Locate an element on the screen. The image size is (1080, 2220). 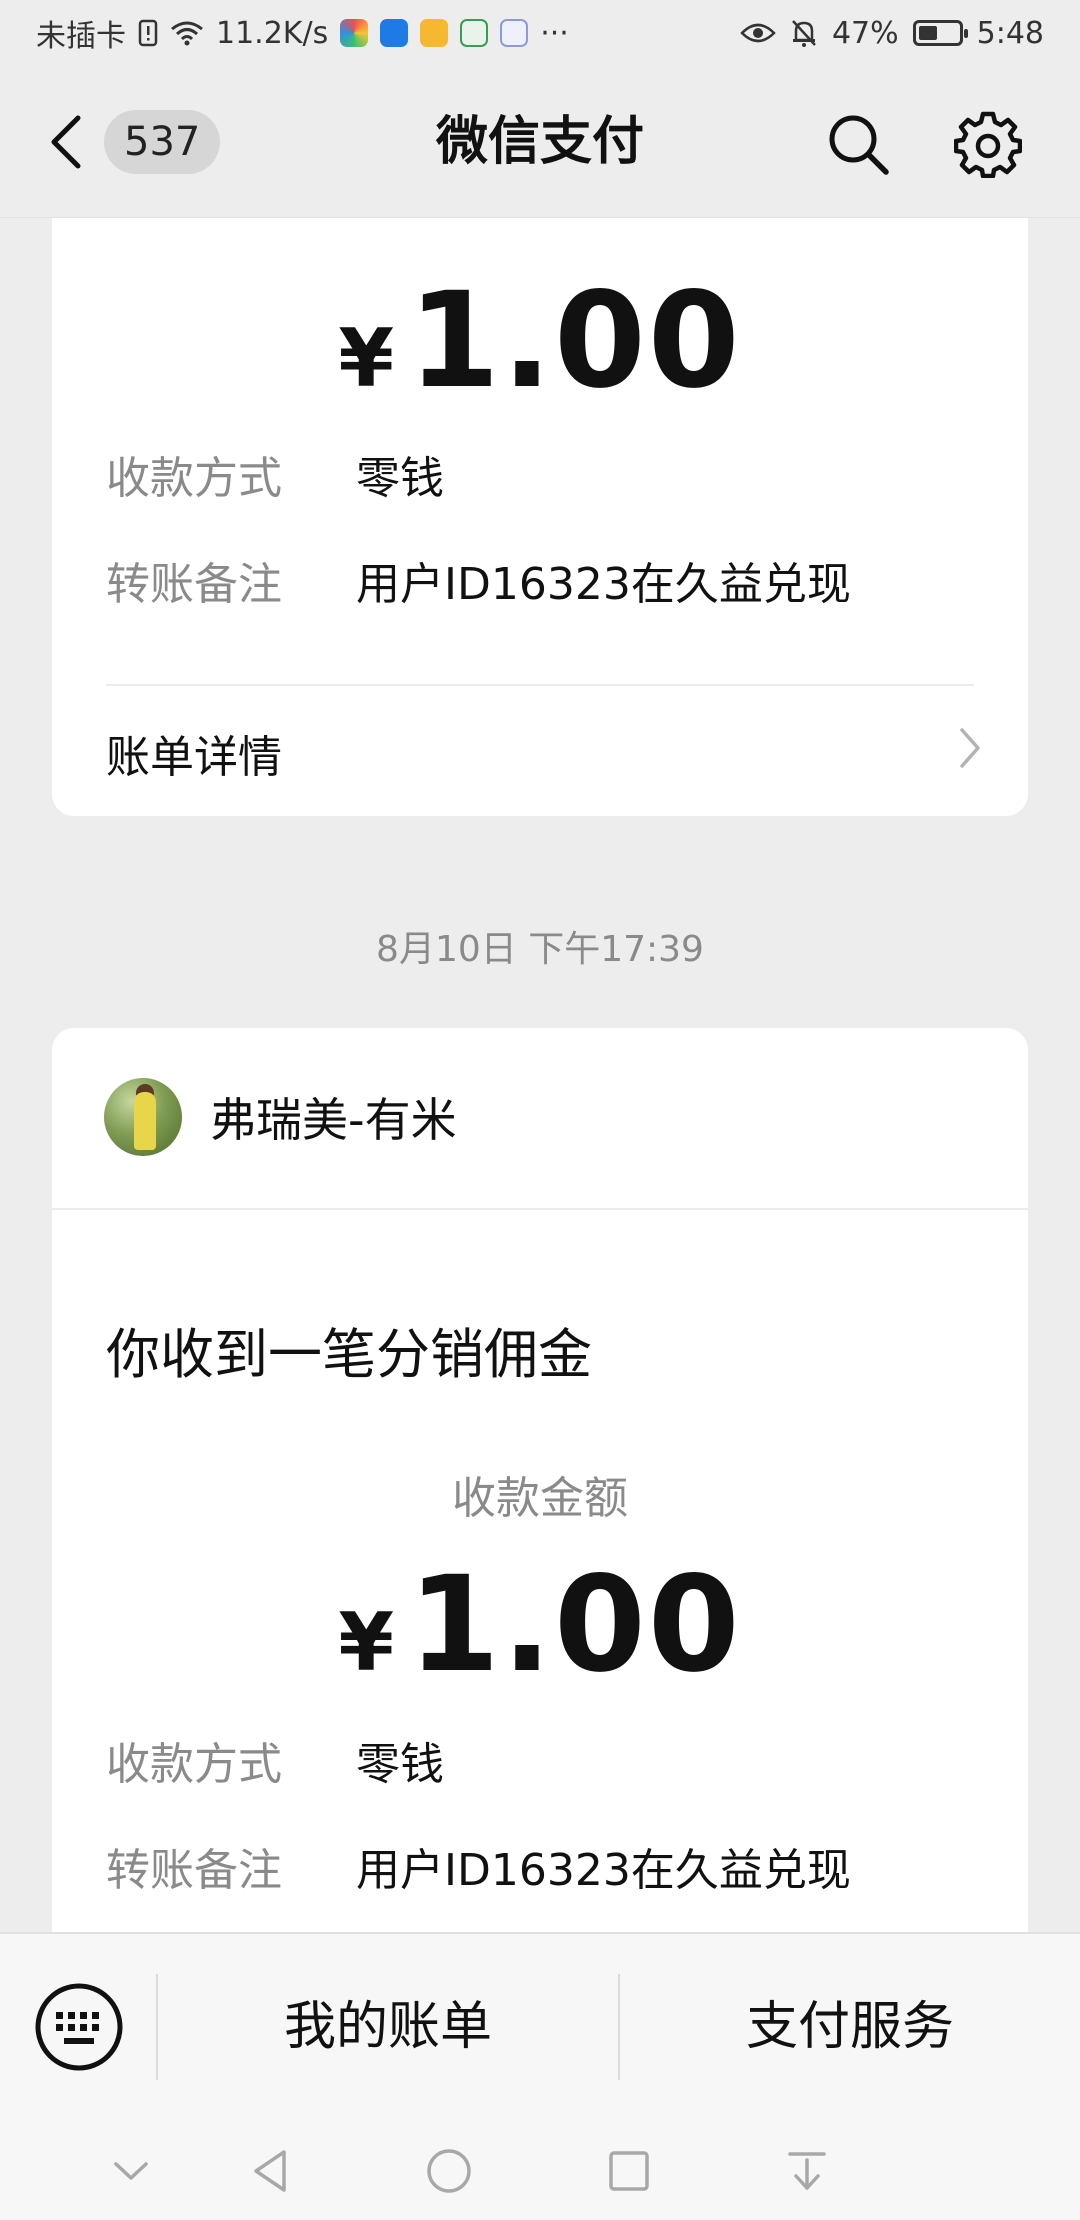
triangle-back-icon is located at coordinates (270, 2171).